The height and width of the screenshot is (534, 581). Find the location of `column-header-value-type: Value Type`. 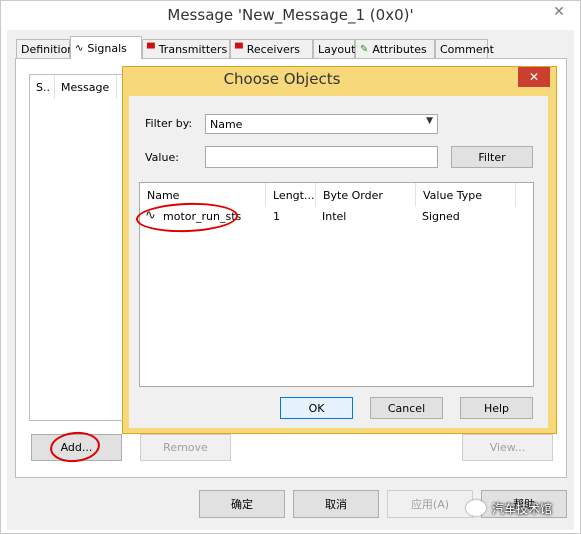

column-header-value-type: Value Type is located at coordinates (466, 195).